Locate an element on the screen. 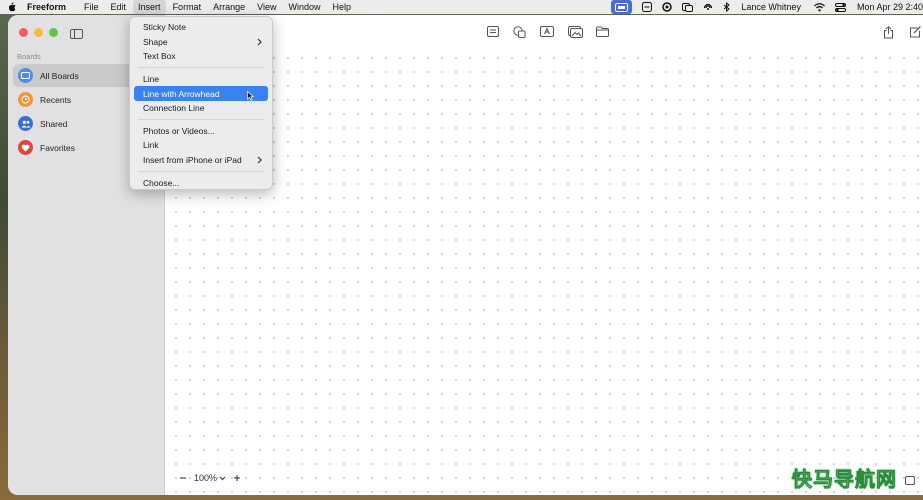 The image size is (923, 500). people-icon is located at coordinates (25, 123).